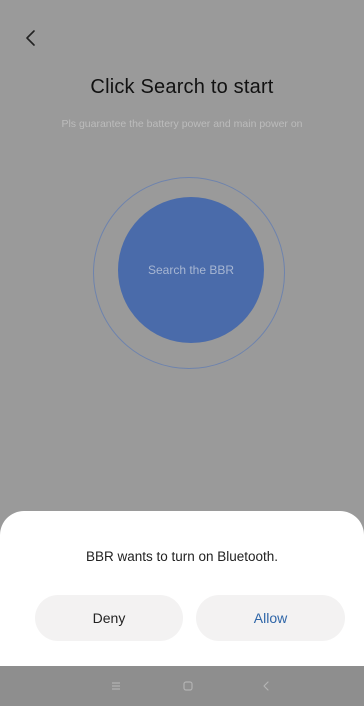  I want to click on page-title: Click Search to start, so click(182, 87).